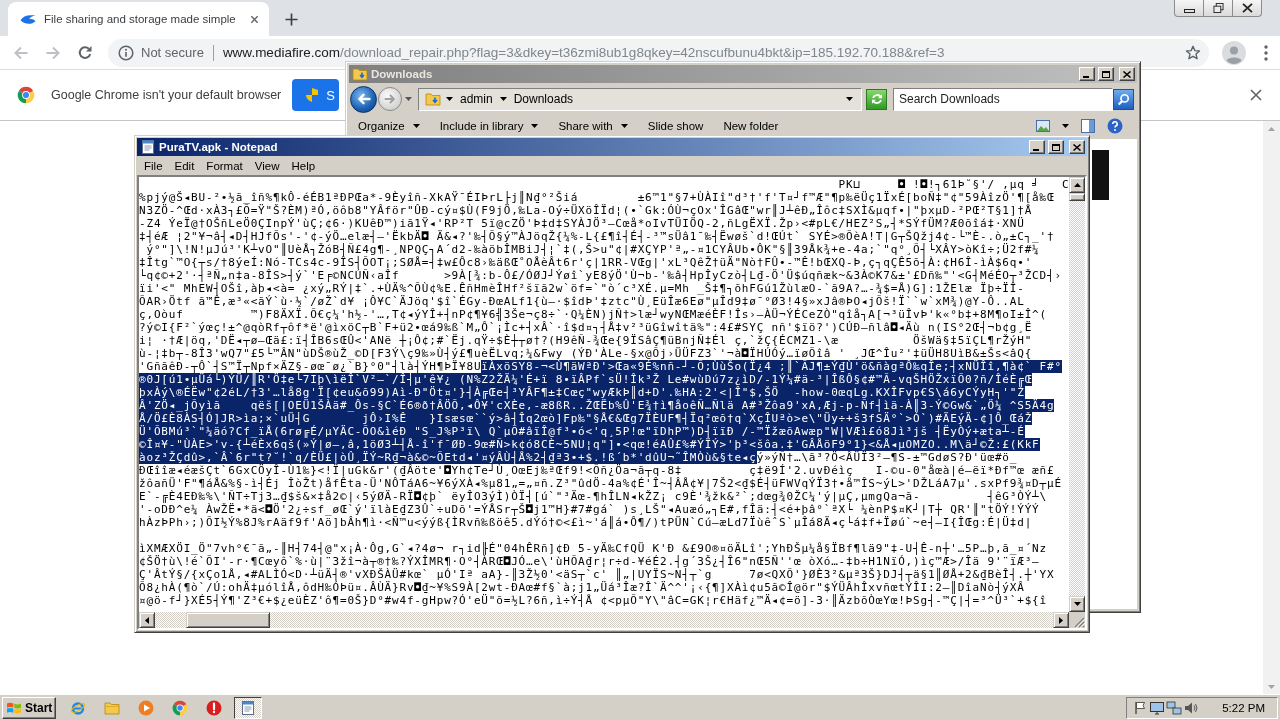 The width and height of the screenshot is (1280, 720). I want to click on infobar-button: S, so click(315, 95).